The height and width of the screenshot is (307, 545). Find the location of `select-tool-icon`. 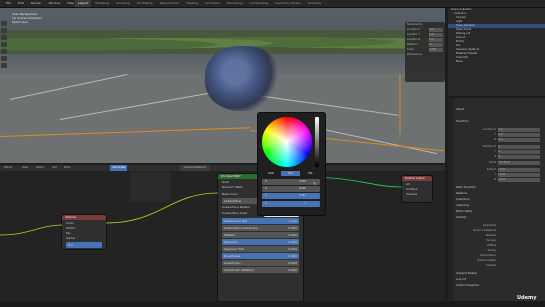

select-tool-icon is located at coordinates (4, 23).